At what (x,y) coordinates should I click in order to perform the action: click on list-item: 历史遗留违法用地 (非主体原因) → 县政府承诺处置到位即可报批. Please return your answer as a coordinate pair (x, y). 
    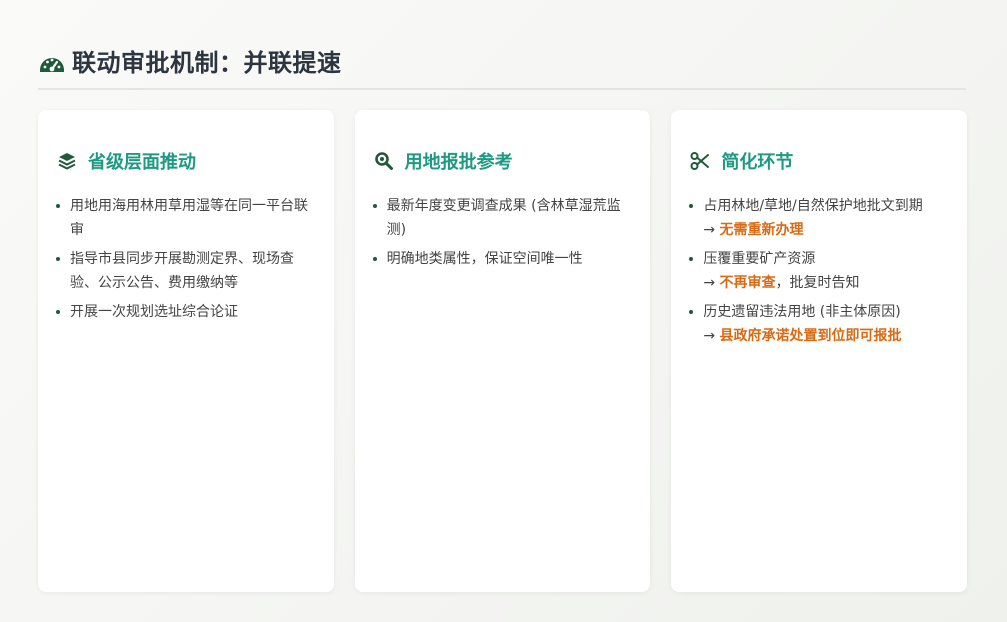
    Looking at the image, I should click on (819, 324).